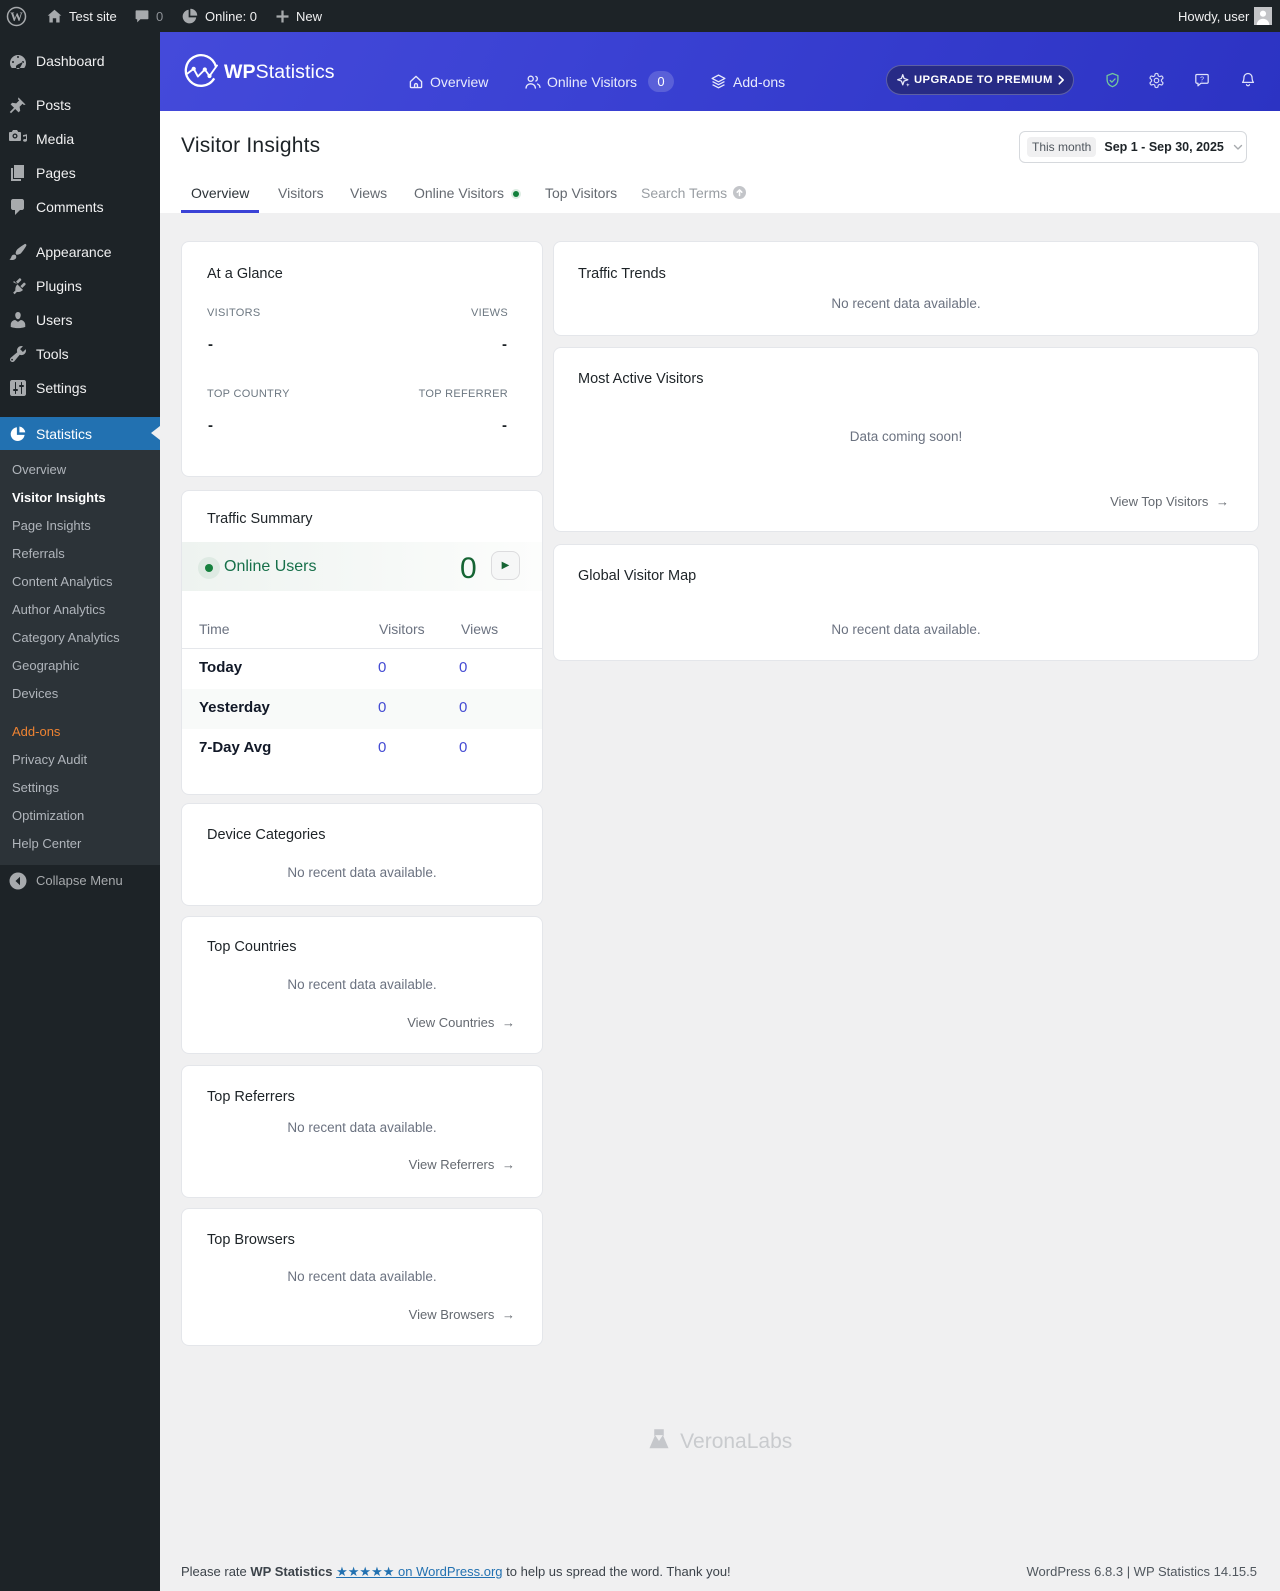  Describe the element at coordinates (16, 16) in the screenshot. I see `svg-text: W` at that location.